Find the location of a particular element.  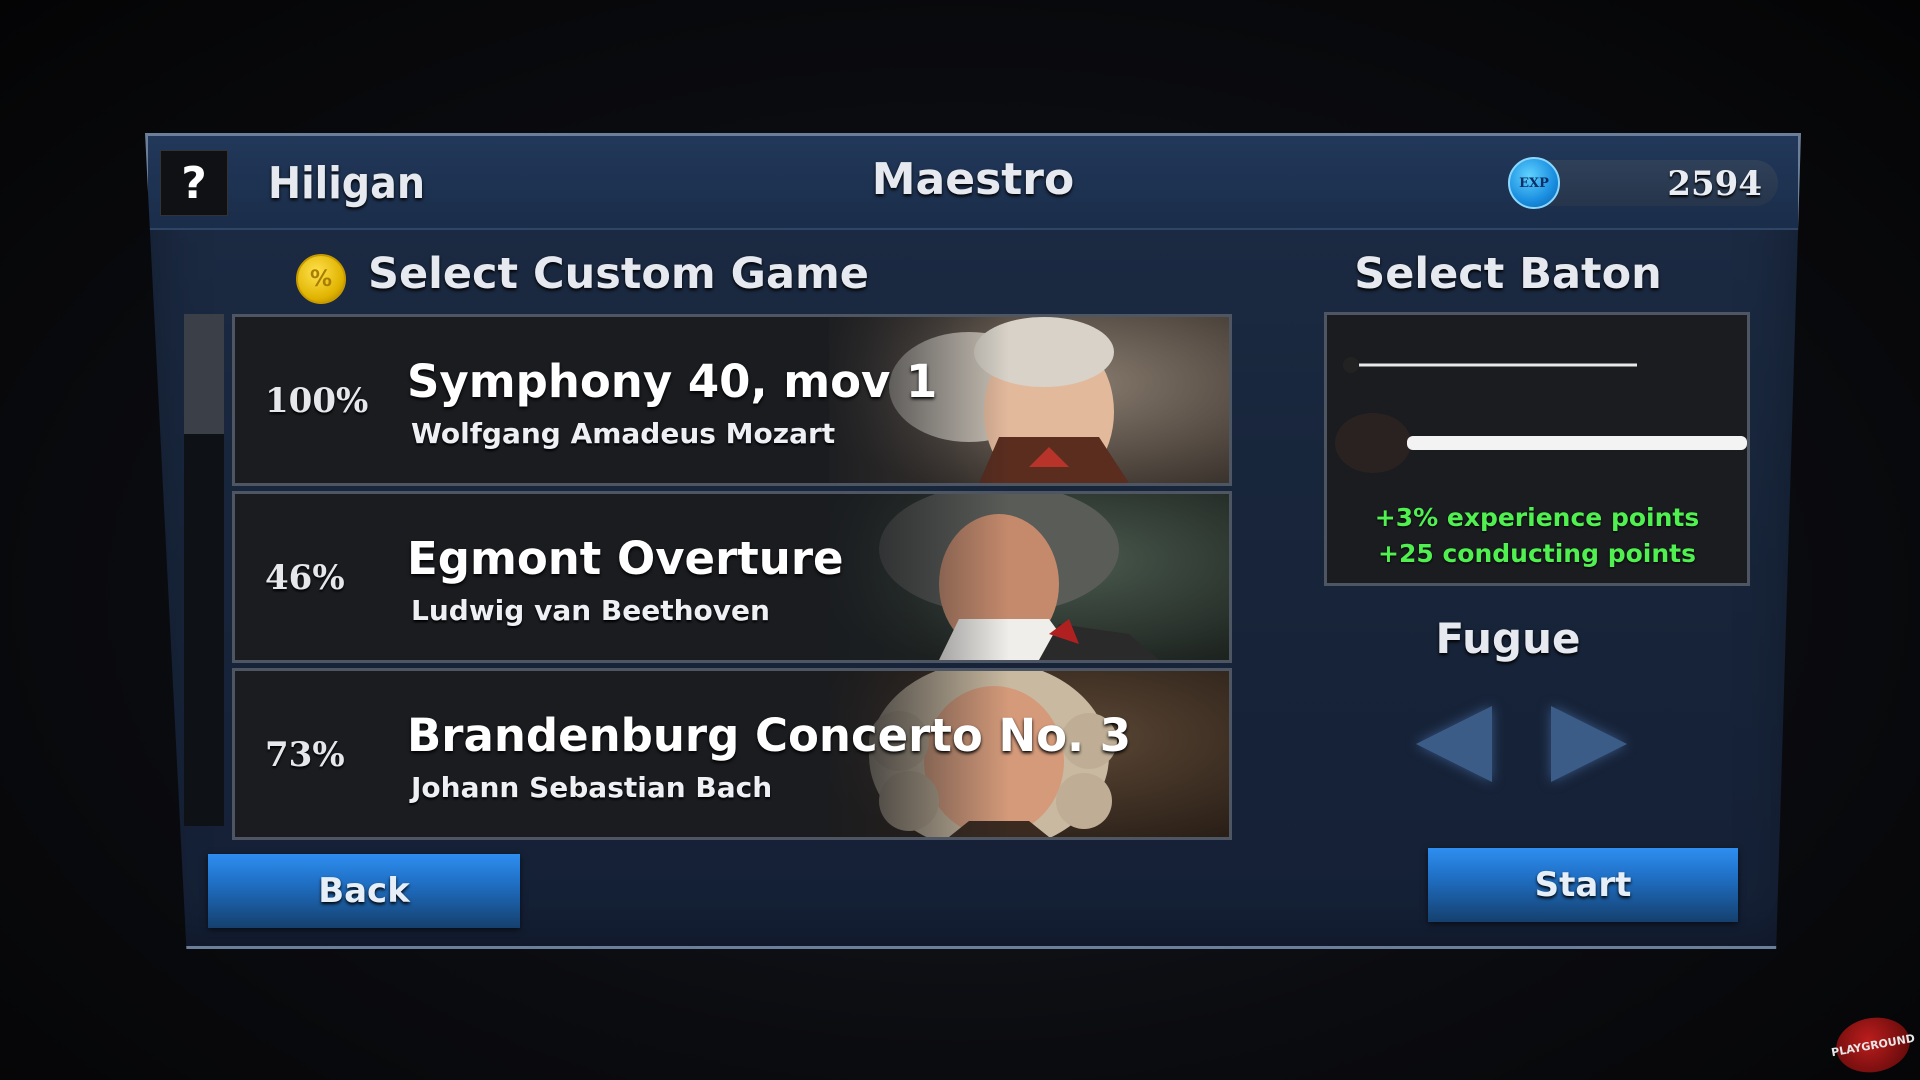

song-composer: Wolfgang Amadeus Mozart is located at coordinates (623, 433).